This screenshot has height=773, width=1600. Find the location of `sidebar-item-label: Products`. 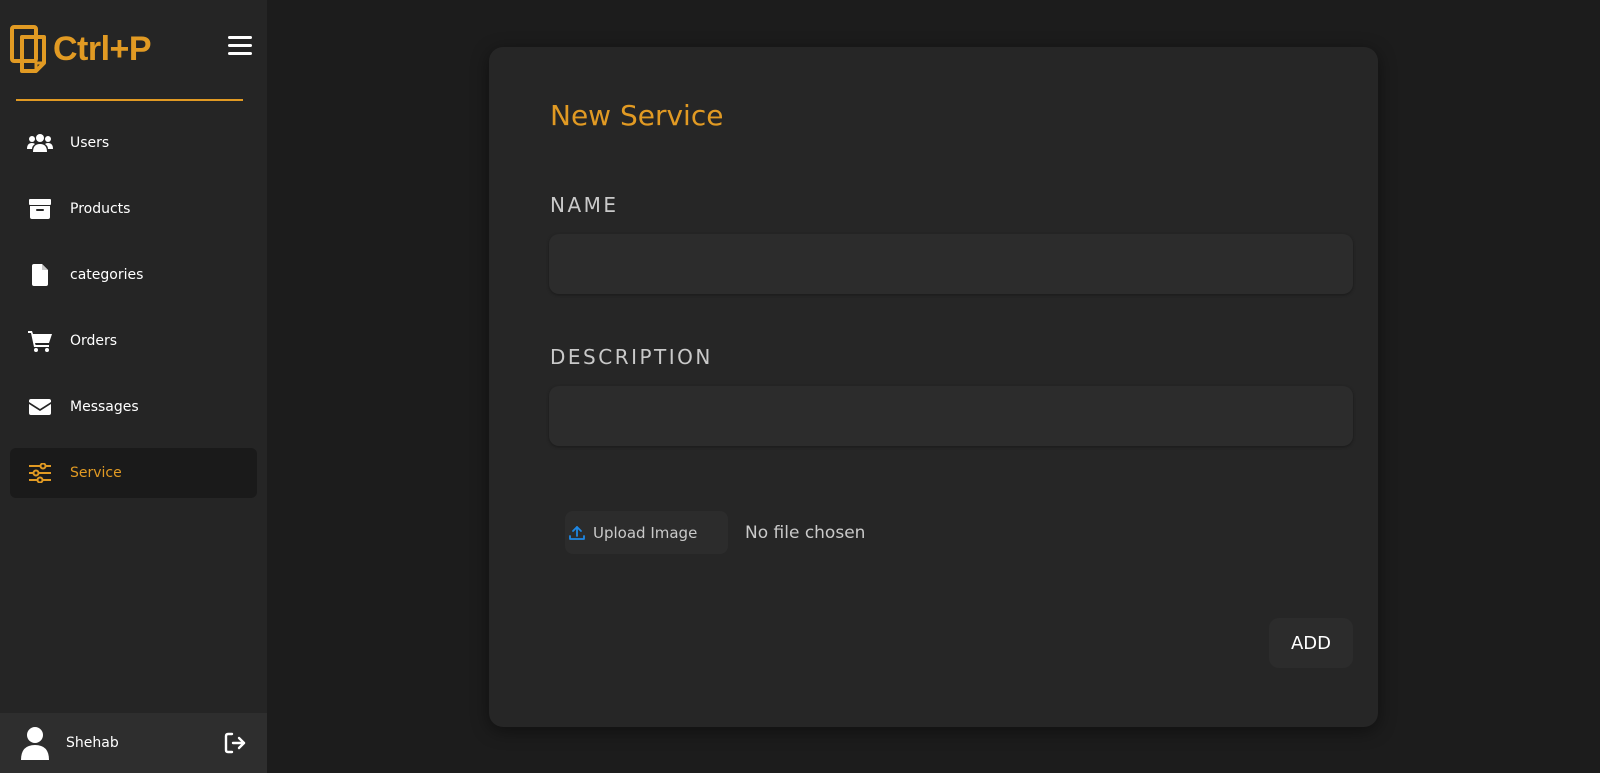

sidebar-item-label: Products is located at coordinates (100, 209).